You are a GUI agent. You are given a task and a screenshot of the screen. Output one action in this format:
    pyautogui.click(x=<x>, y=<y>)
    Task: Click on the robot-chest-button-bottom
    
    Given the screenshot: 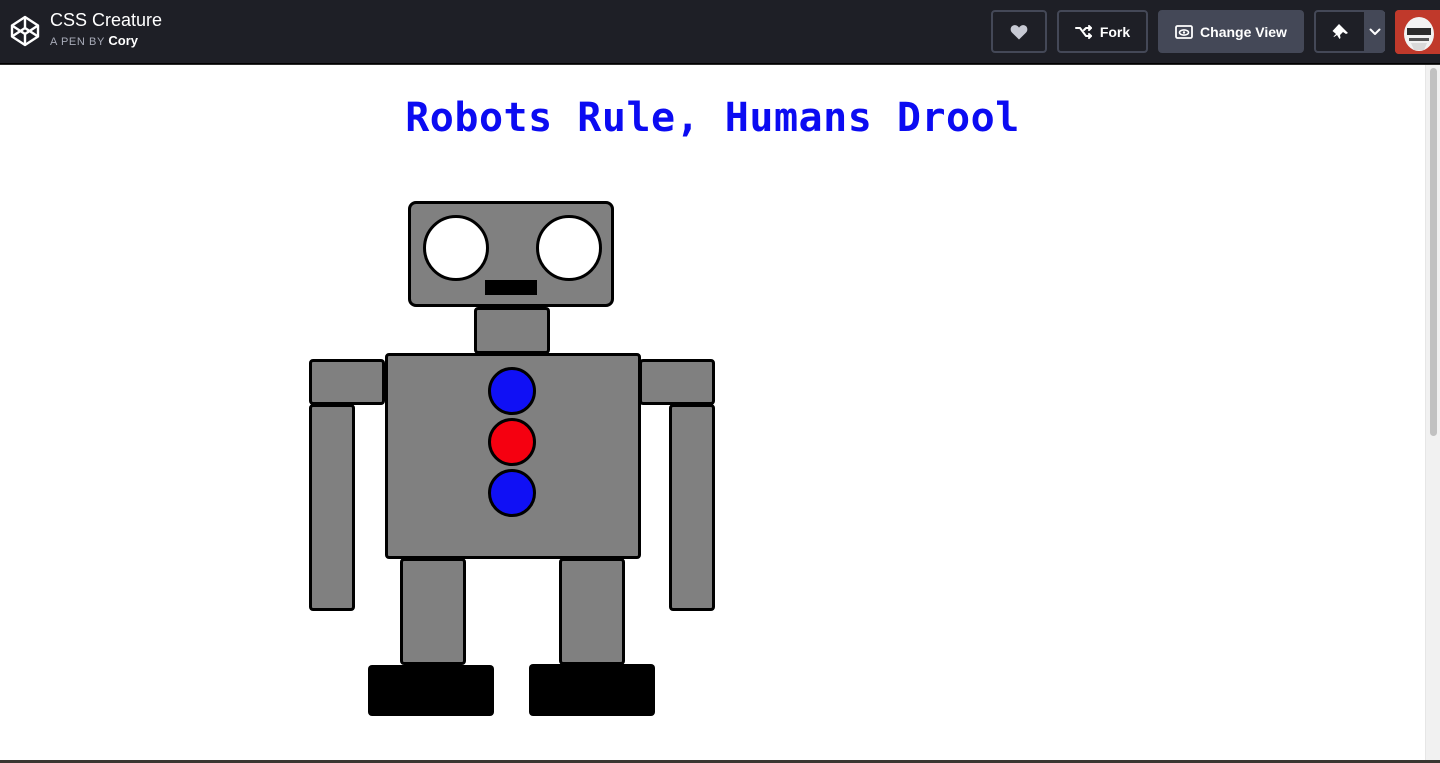 What is the action you would take?
    pyautogui.click(x=512, y=493)
    